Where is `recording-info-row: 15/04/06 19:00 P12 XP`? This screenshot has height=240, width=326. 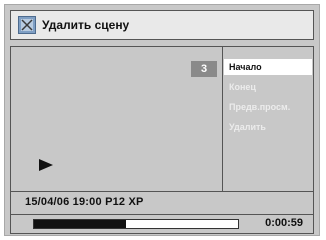
recording-info-row: 15/04/06 19:00 P12 XP is located at coordinates (162, 203).